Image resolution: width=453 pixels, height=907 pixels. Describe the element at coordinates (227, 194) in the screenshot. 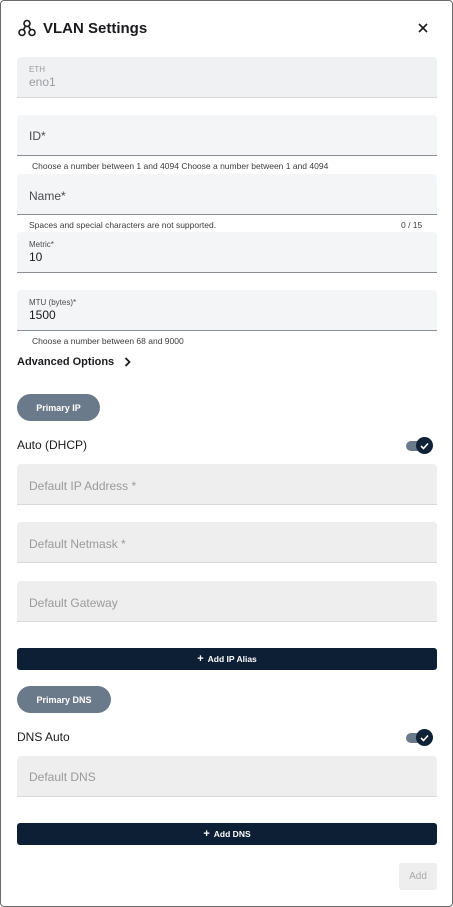

I see `name-input: Name*` at that location.